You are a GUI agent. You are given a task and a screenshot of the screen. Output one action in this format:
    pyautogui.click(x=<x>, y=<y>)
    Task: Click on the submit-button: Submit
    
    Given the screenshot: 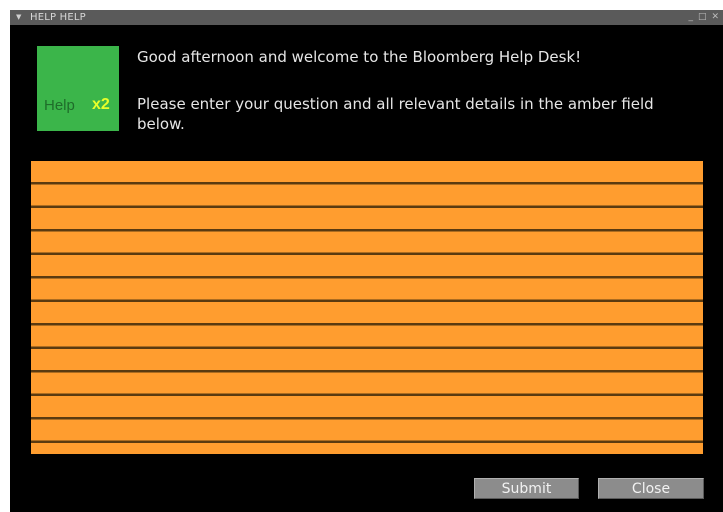 What is the action you would take?
    pyautogui.click(x=526, y=488)
    